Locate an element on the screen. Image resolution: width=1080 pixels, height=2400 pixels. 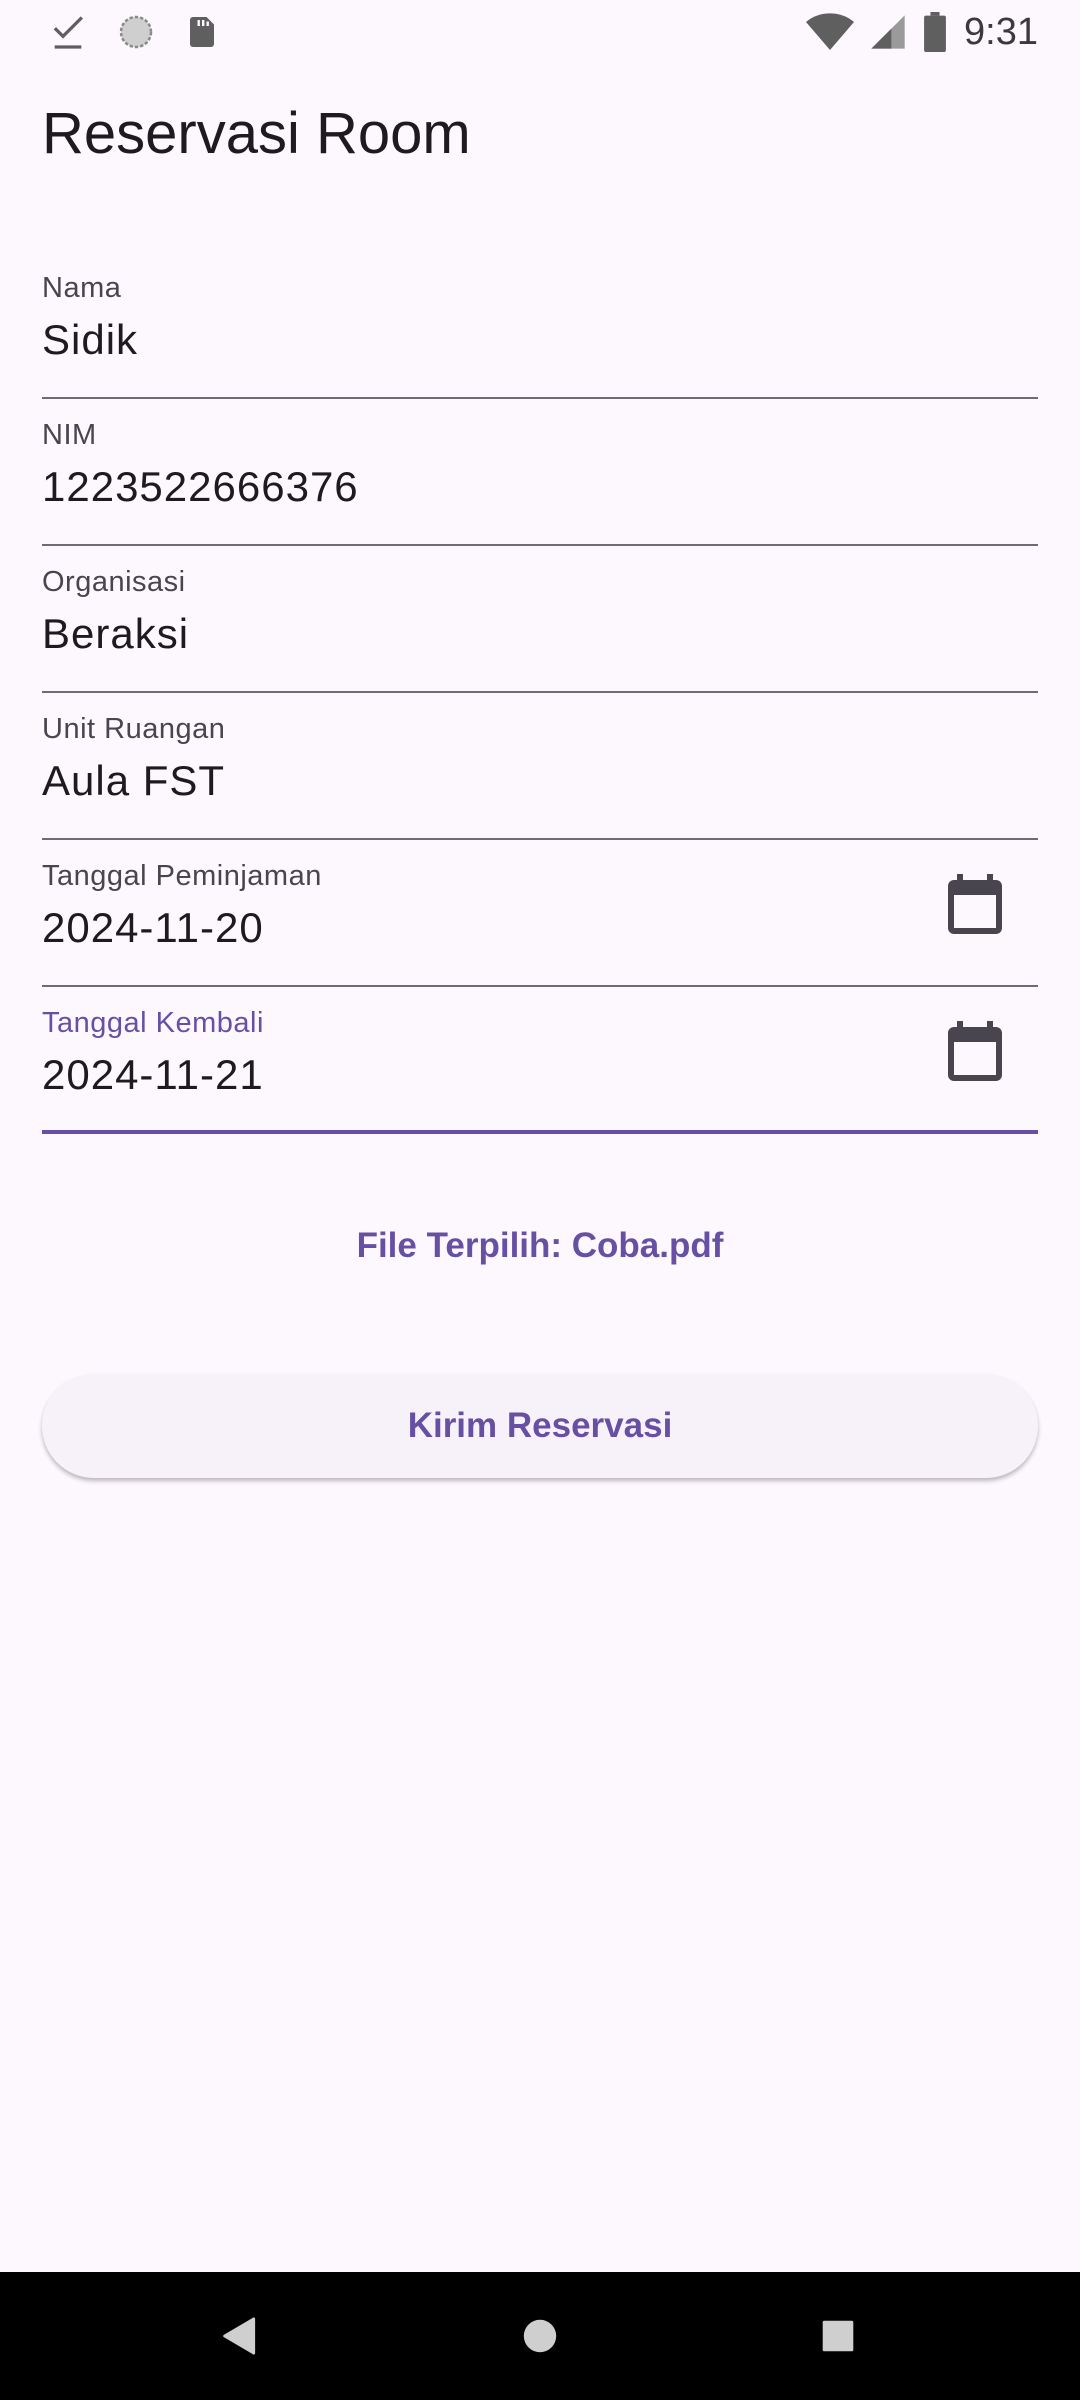
home-icon is located at coordinates (540, 2336).